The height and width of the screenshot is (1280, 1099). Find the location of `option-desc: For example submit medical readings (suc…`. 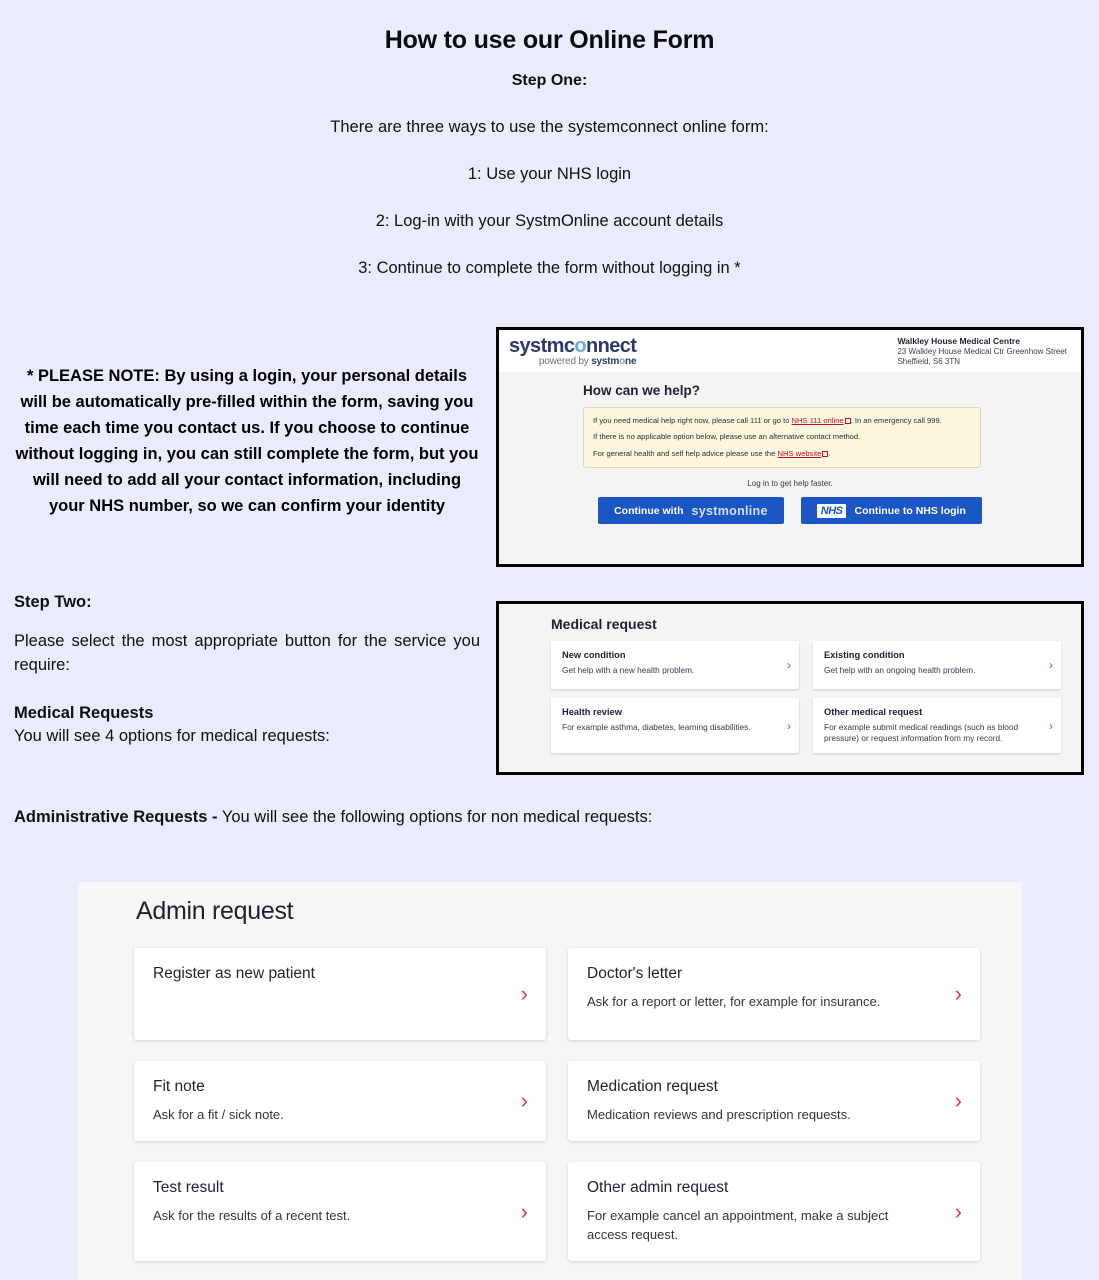

option-desc: For example submit medical readings (suc… is located at coordinates (921, 733).